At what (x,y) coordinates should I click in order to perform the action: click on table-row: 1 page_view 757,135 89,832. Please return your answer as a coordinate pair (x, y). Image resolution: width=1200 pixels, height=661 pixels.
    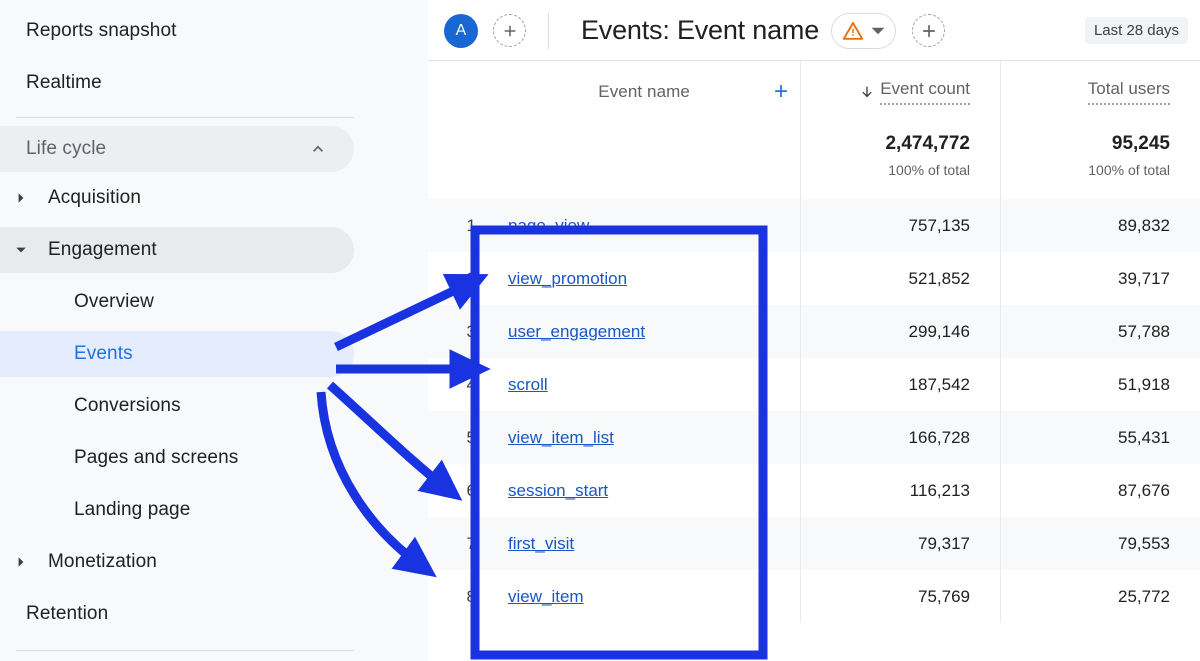
    Looking at the image, I should click on (814, 225).